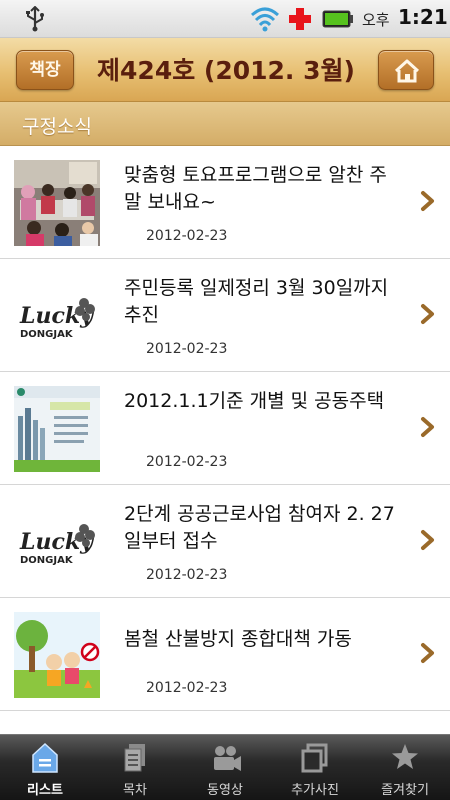  I want to click on tab-favorites: 즐겨찾기, so click(405, 767).